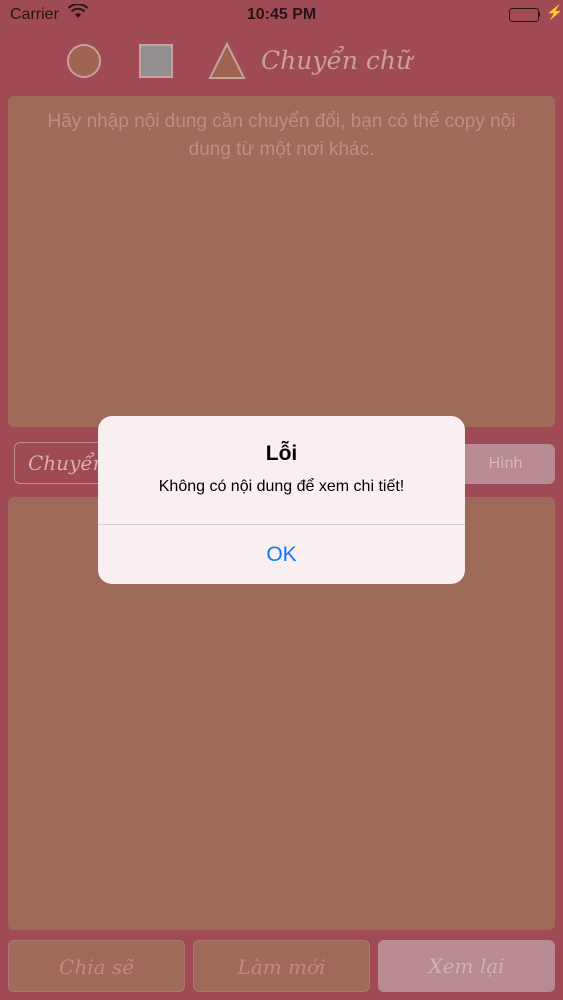 This screenshot has height=1000, width=563. What do you see at coordinates (281, 554) in the screenshot?
I see `ok-button: OK` at bounding box center [281, 554].